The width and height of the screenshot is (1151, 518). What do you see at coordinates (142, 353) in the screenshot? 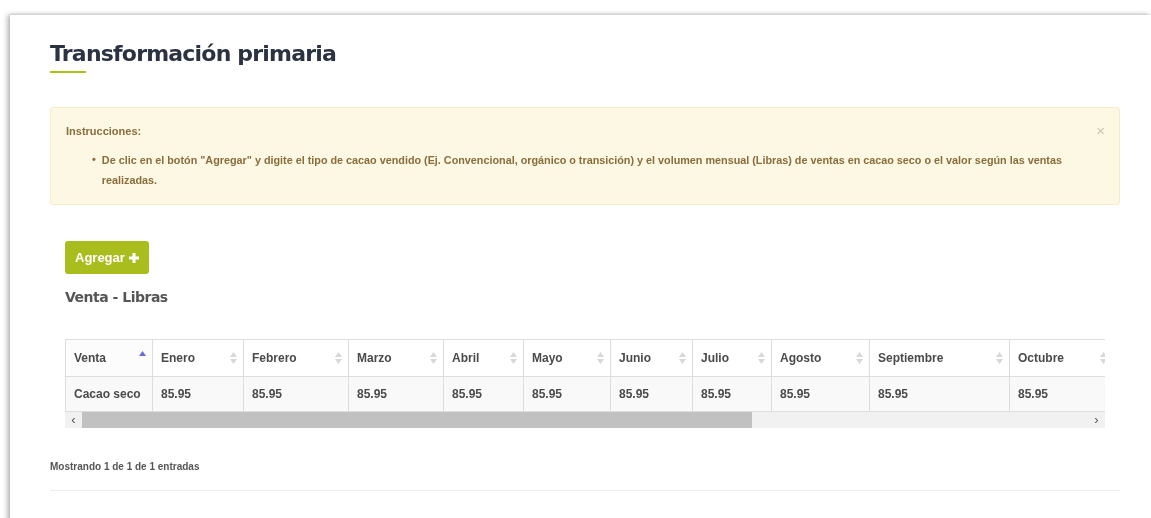
I see `sort-ascending-icon` at bounding box center [142, 353].